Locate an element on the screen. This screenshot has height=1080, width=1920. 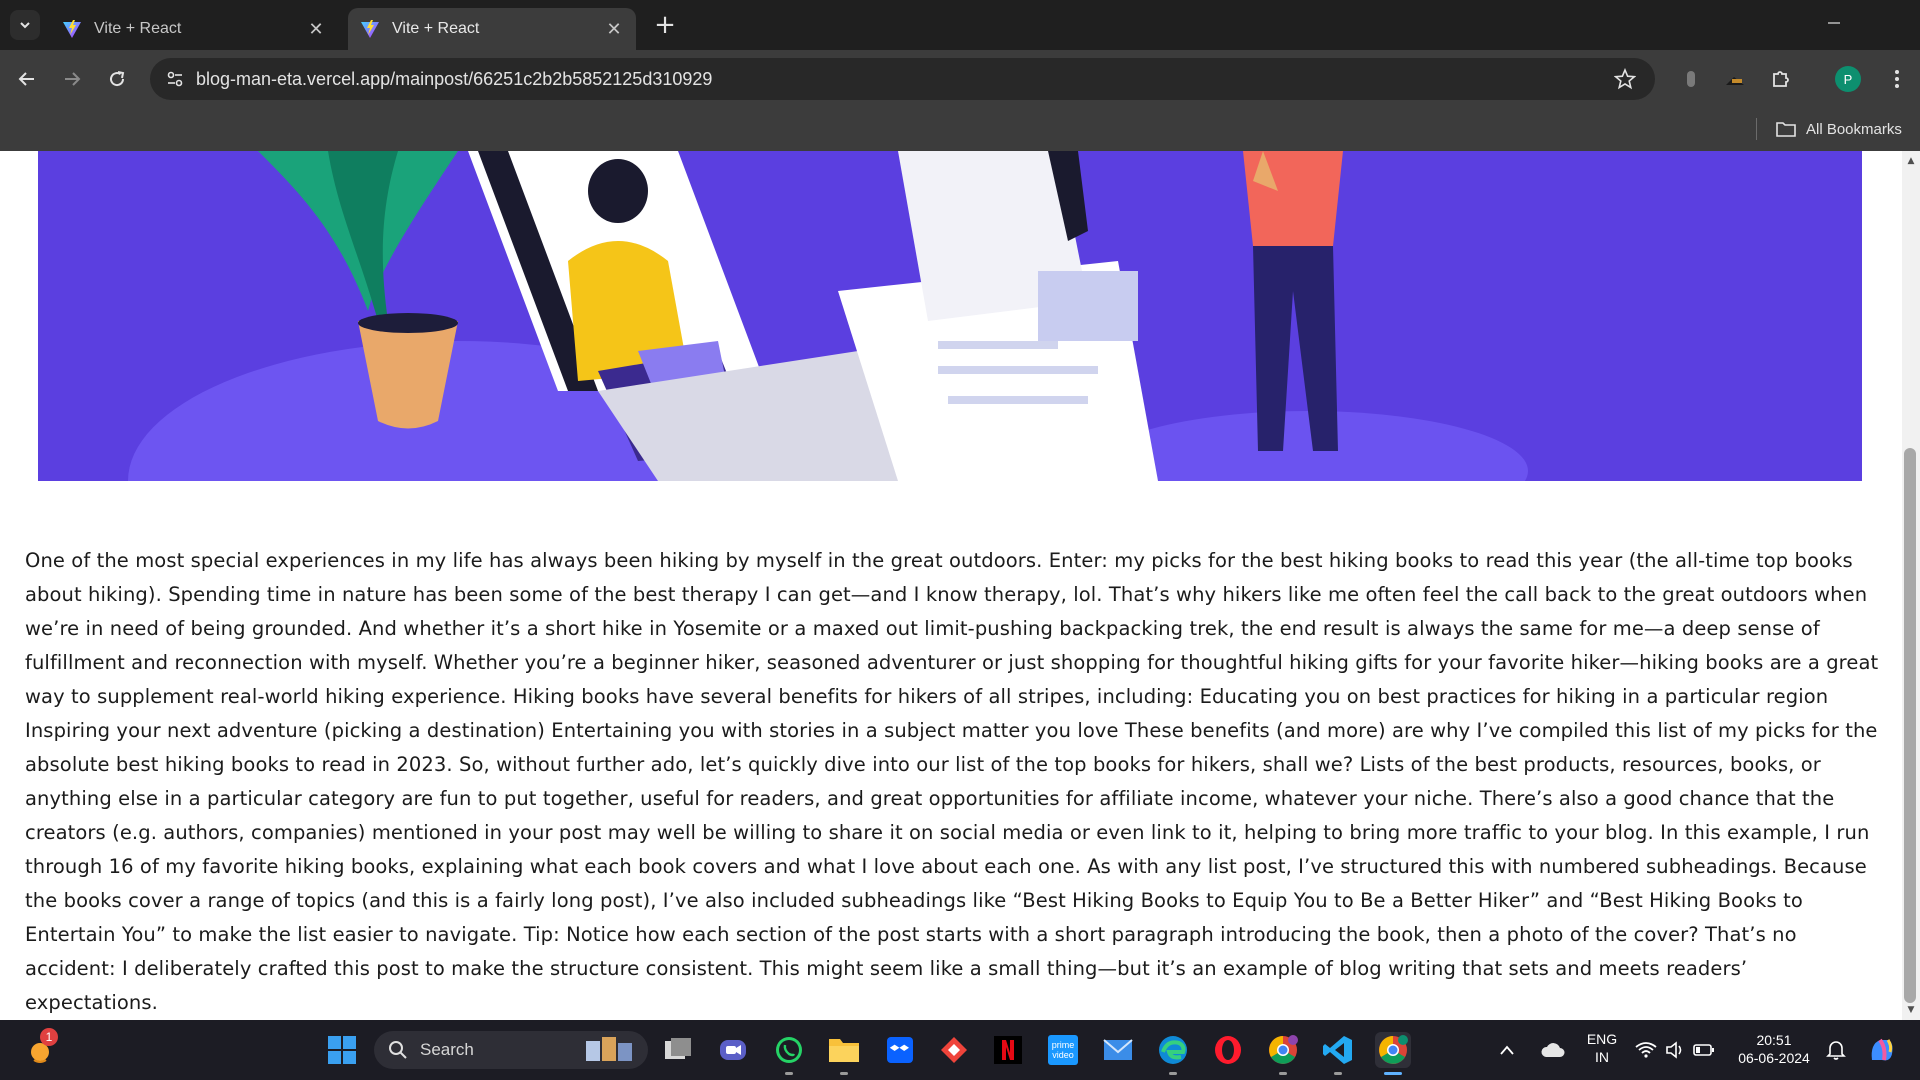
search-icon is located at coordinates (398, 1050).